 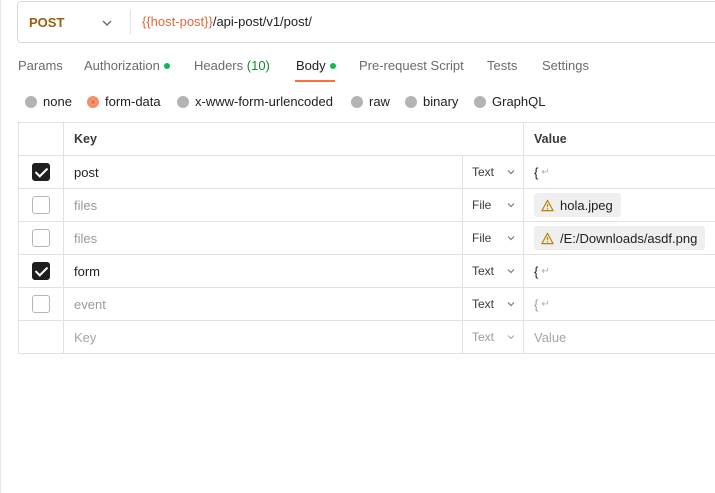 I want to click on key-text: form, so click(x=87, y=271).